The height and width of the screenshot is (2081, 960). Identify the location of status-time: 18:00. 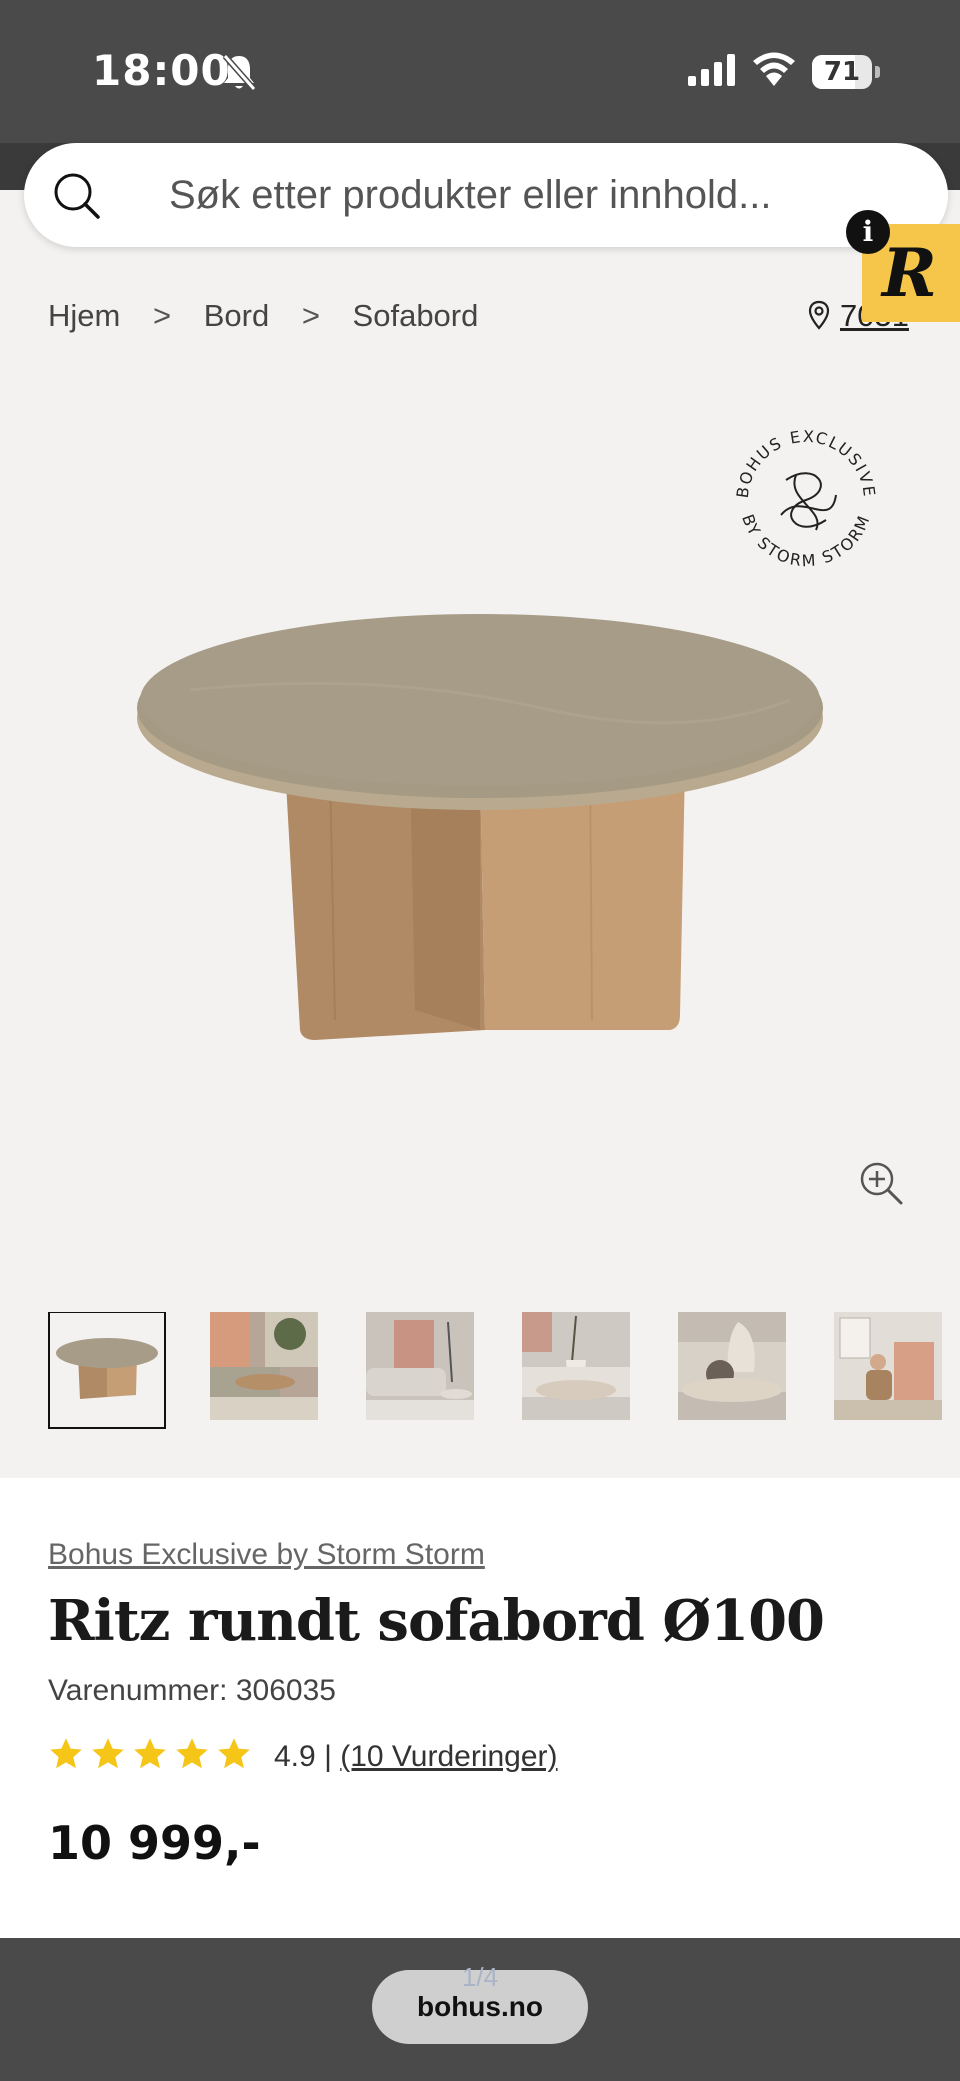
(161, 70).